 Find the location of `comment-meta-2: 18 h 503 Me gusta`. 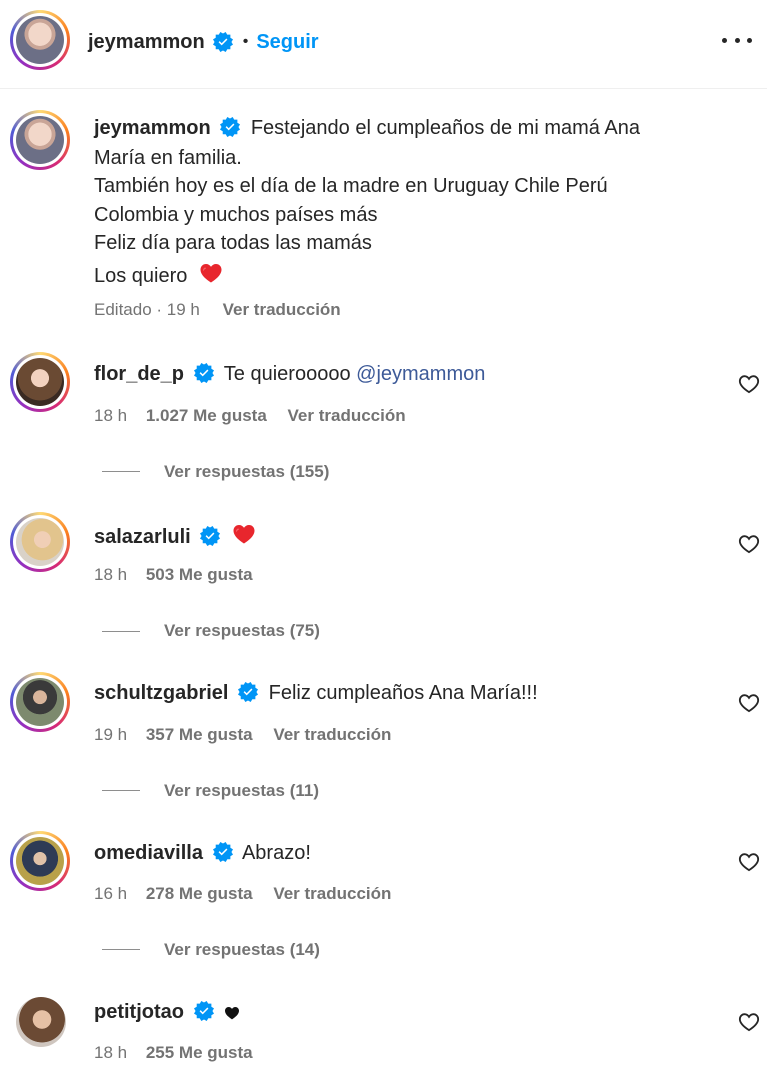

comment-meta-2: 18 h 503 Me gusta is located at coordinates (173, 575).